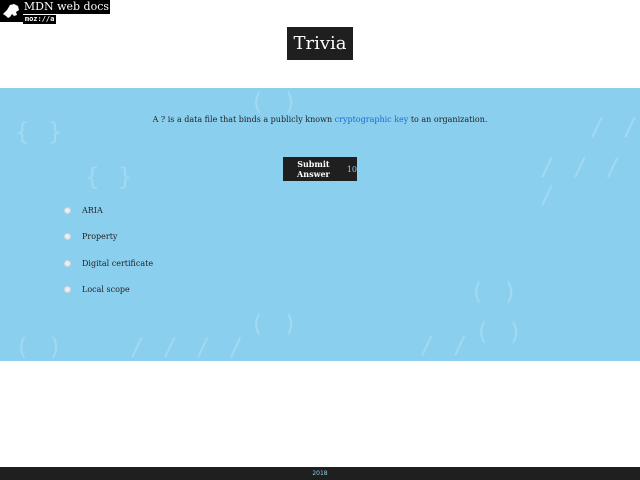  Describe the element at coordinates (313, 169) in the screenshot. I see `submit-answer-label: Submit Answer` at that location.